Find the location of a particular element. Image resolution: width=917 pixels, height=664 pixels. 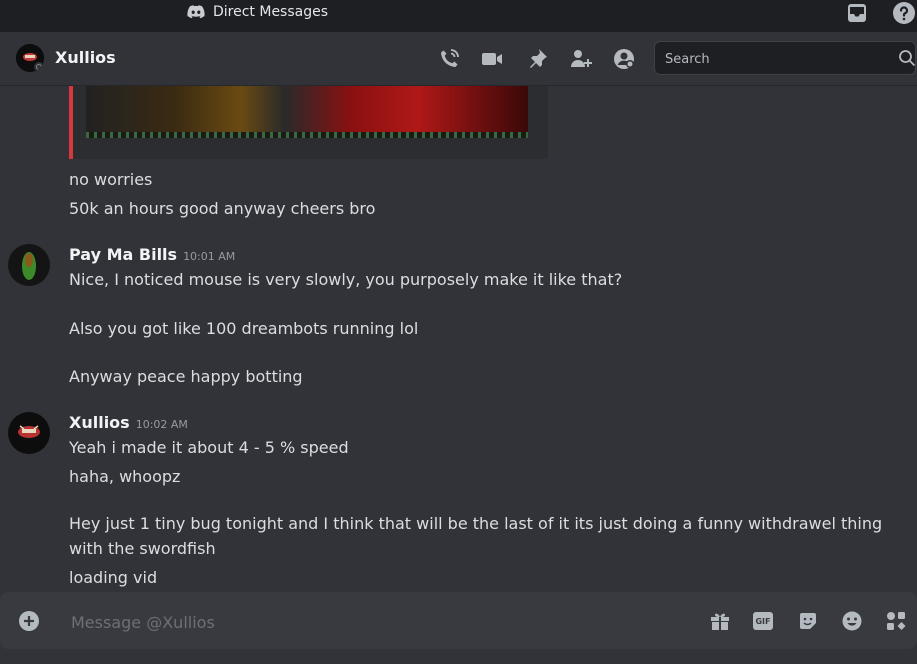

message-text: Anyway peace happy botting is located at coordinates (186, 376).